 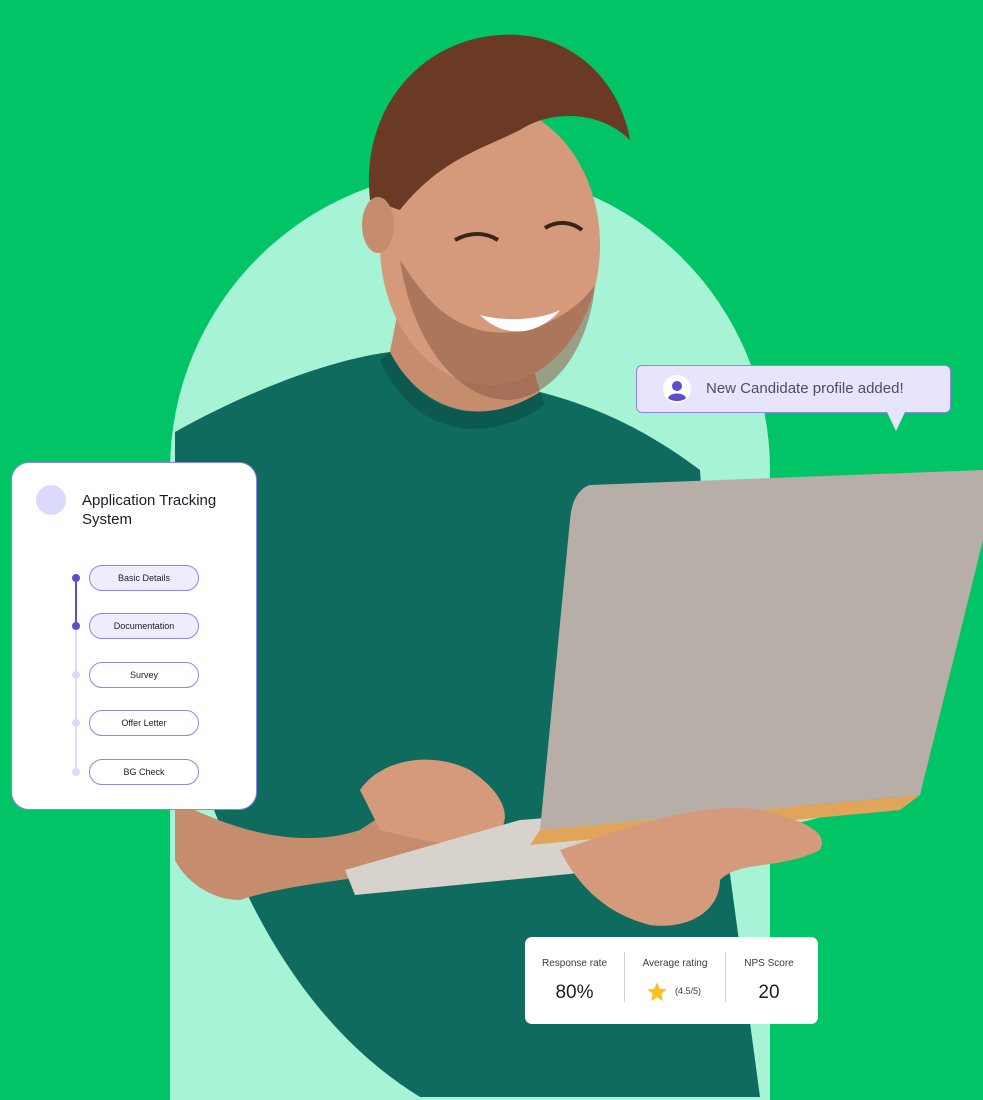 What do you see at coordinates (144, 772) in the screenshot?
I see `ats-step-pill: BG Check` at bounding box center [144, 772].